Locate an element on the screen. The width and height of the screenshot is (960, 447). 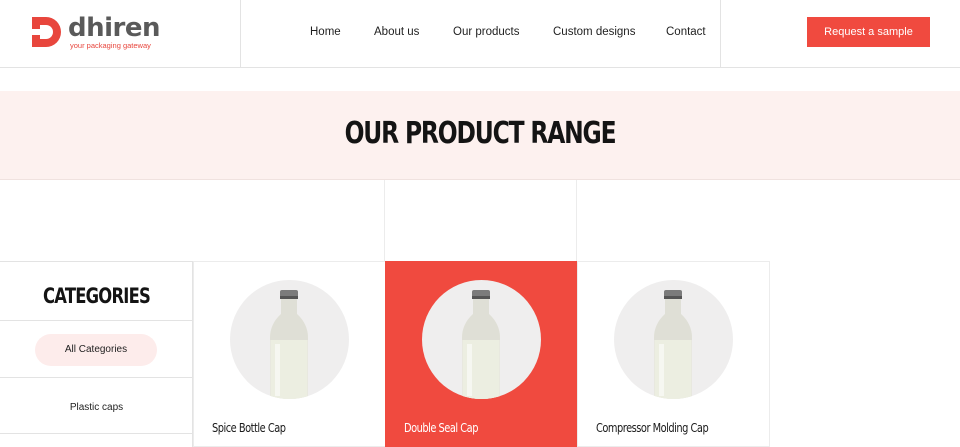
product-card-highlighted: Double Seal Cap is located at coordinates (481, 354).